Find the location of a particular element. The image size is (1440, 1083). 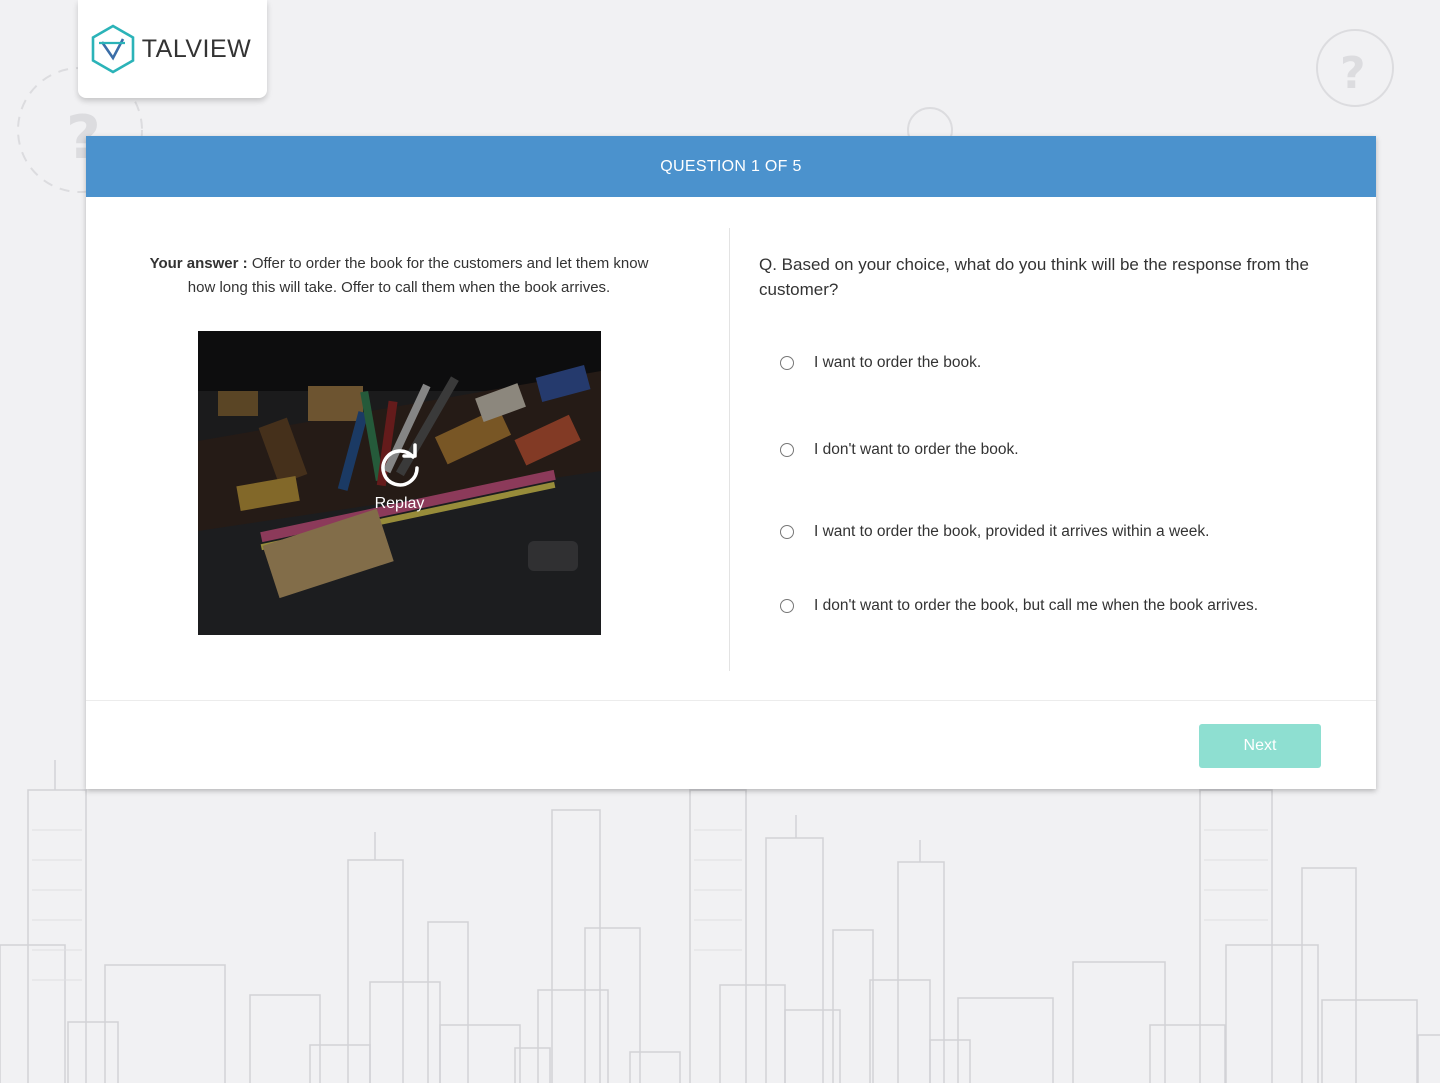

option-2-radio is located at coordinates (787, 450).